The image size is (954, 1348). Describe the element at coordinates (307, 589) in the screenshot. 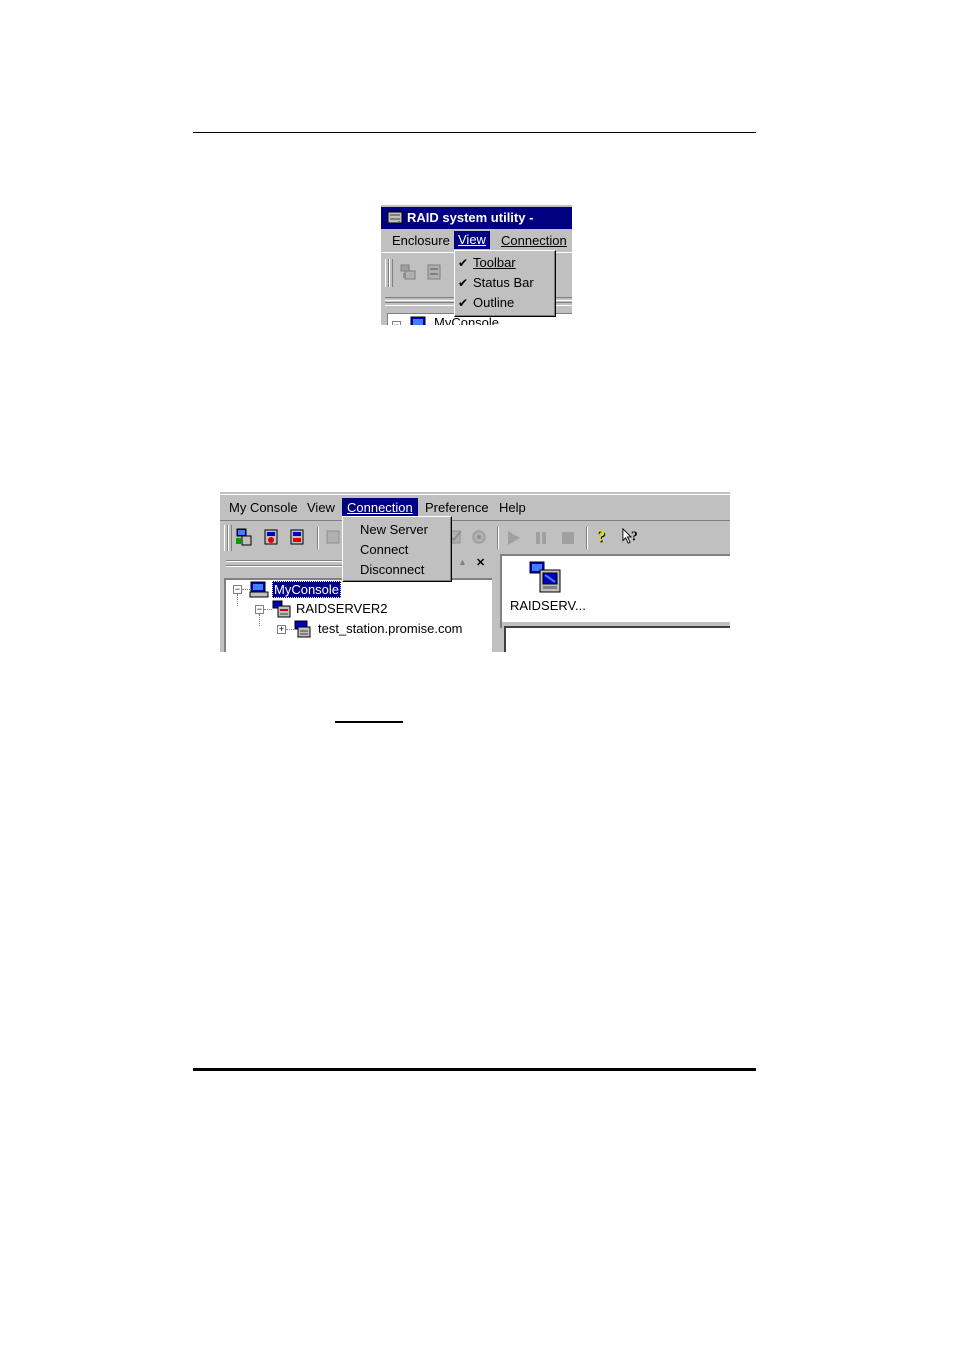

I see `tree-node-label: MyConsole` at that location.